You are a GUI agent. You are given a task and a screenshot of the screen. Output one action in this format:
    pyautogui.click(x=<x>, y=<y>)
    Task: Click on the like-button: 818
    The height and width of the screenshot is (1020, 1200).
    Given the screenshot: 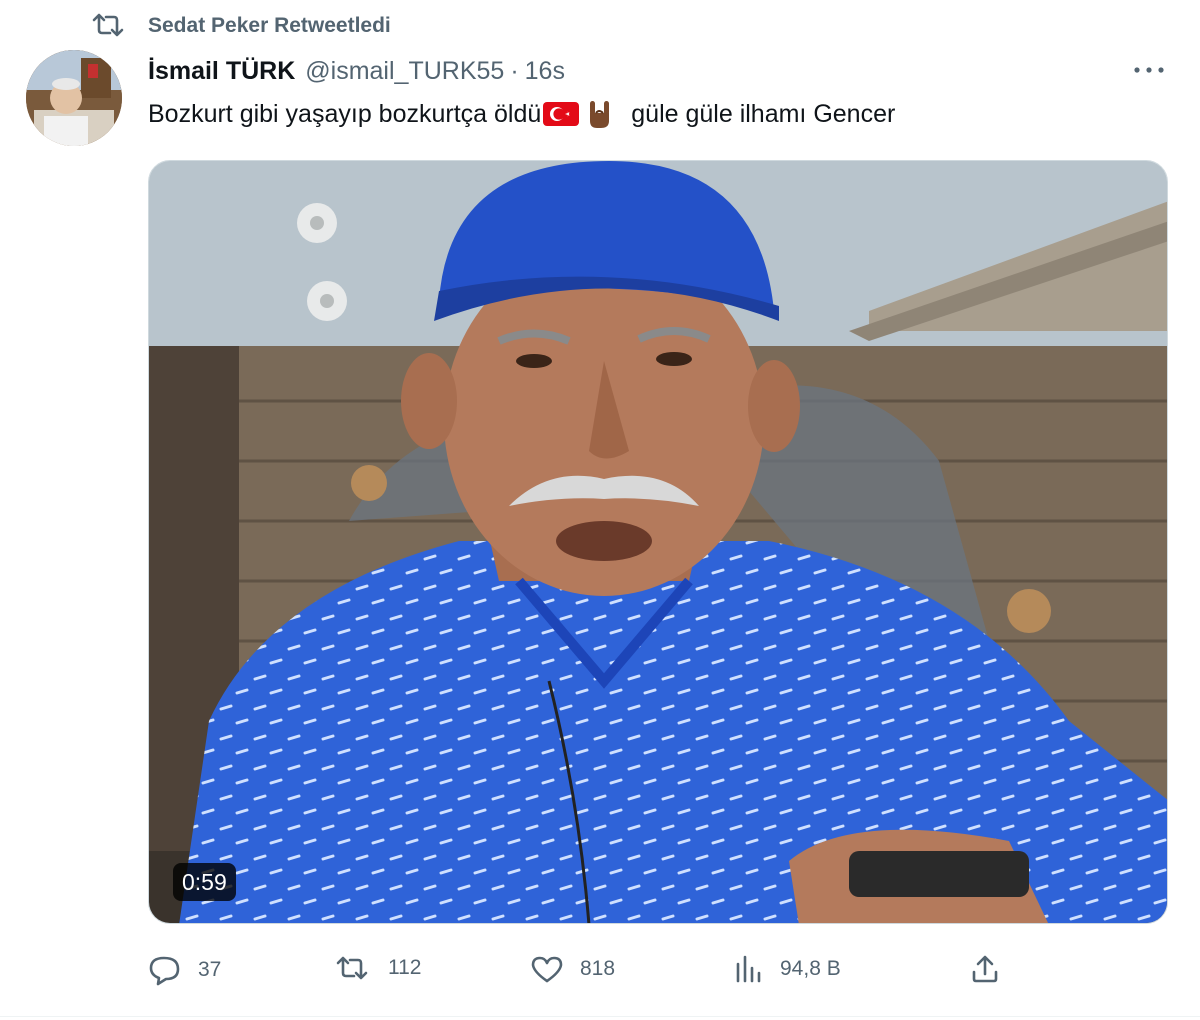 What is the action you would take?
    pyautogui.click(x=572, y=969)
    